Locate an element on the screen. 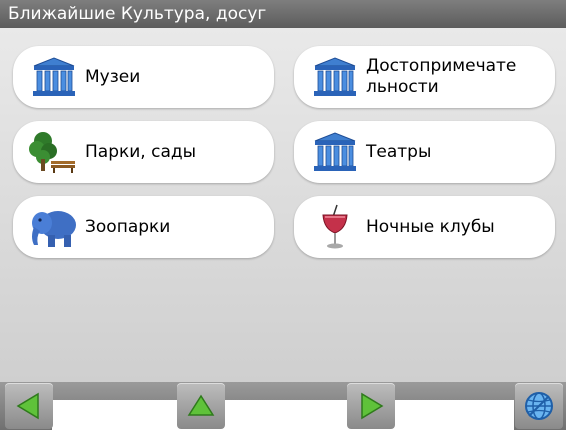 This screenshot has width=566, height=430. category-landmarks-button: Достопримечате льности is located at coordinates (424, 77).